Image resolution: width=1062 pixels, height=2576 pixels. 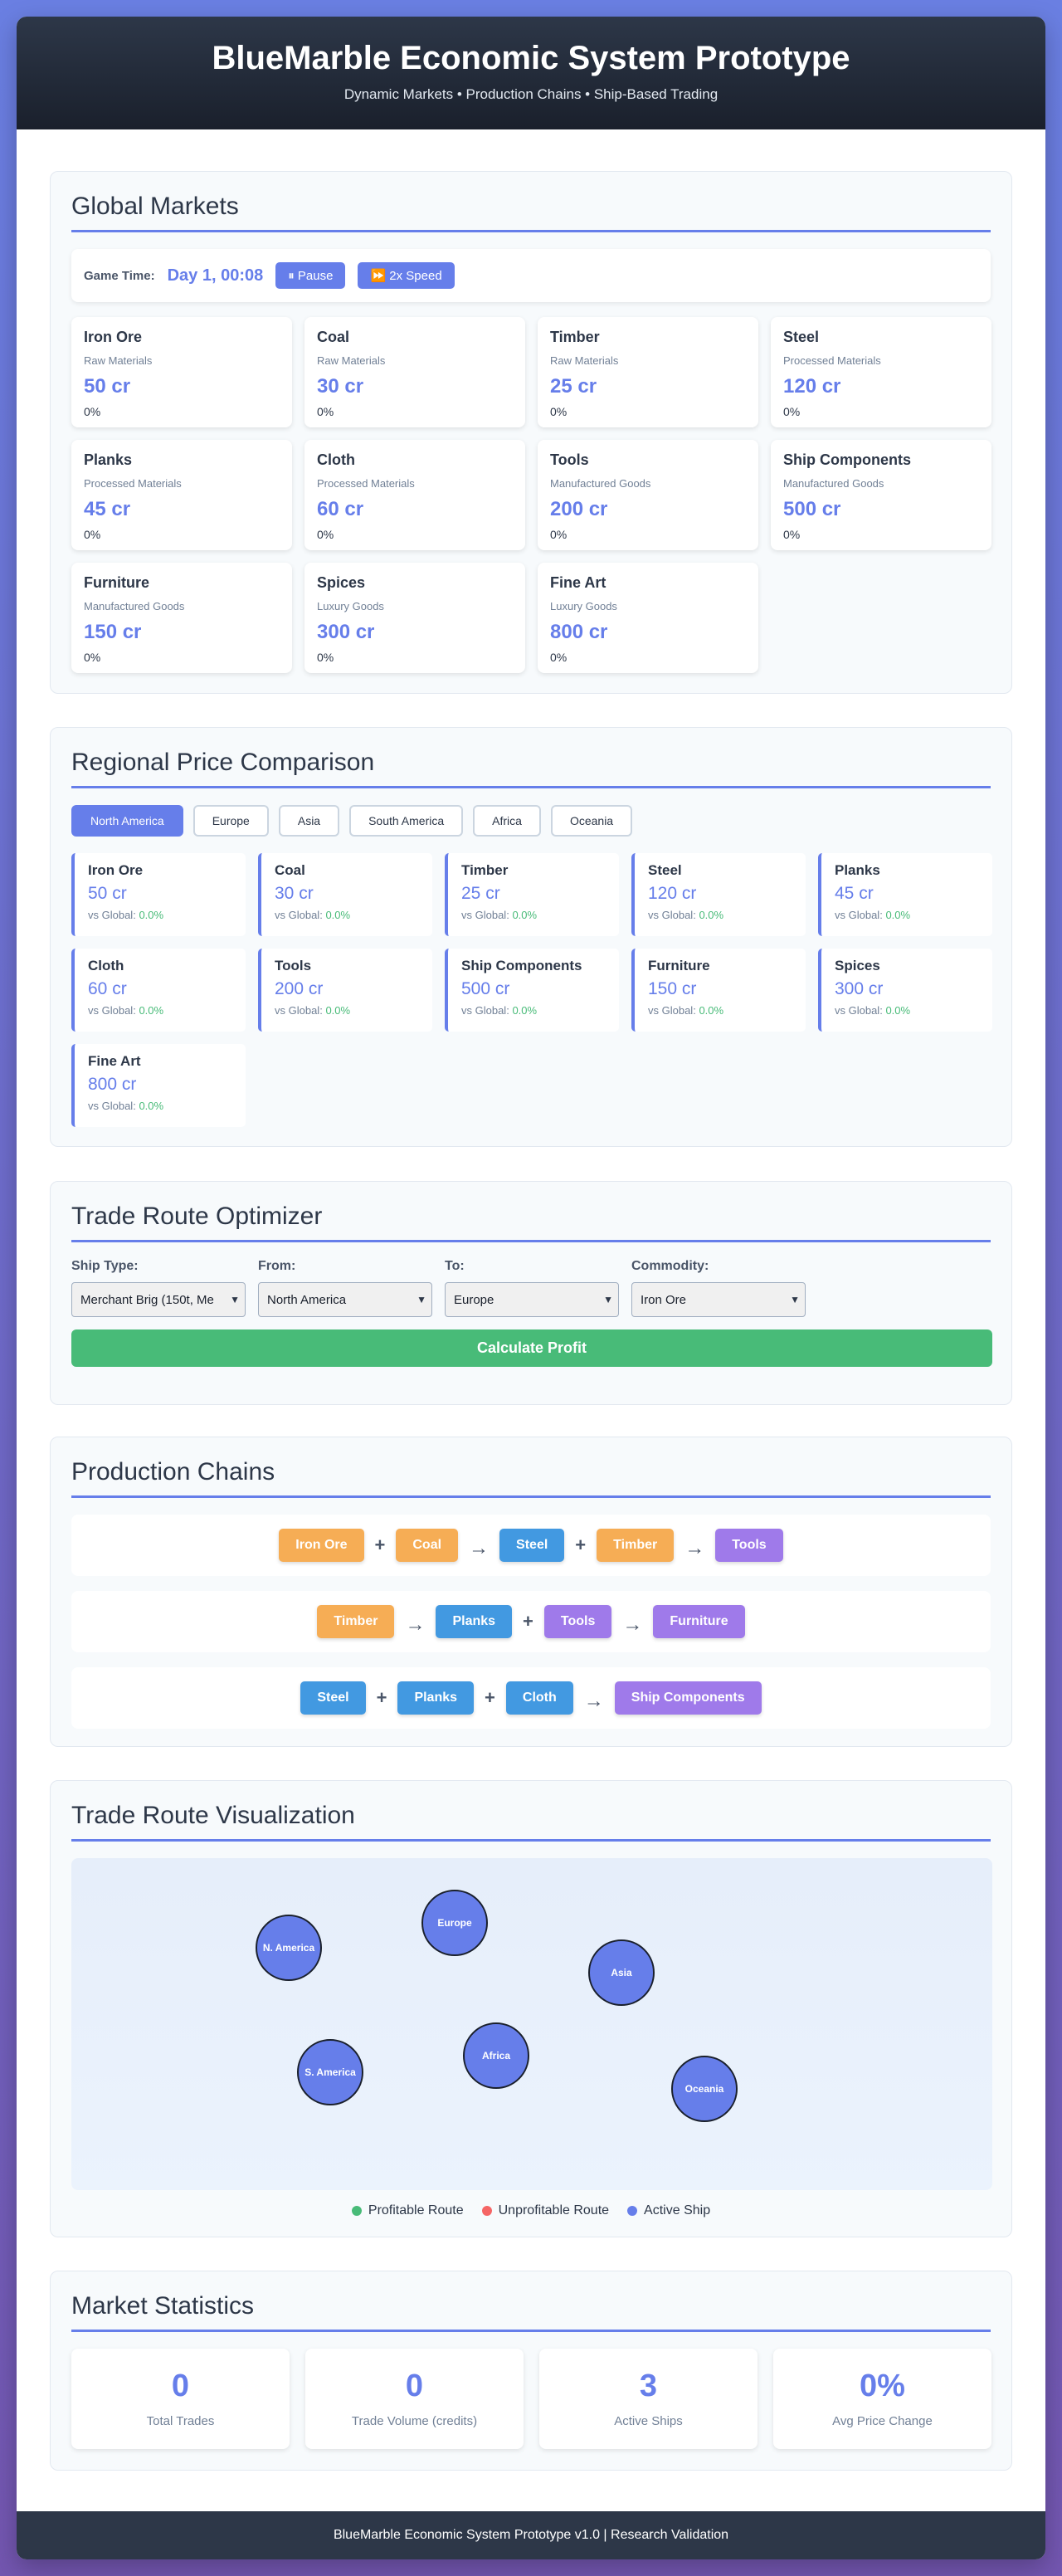 What do you see at coordinates (414, 372) in the screenshot?
I see `market-card: Coal Raw Materials 30 cr 0%` at bounding box center [414, 372].